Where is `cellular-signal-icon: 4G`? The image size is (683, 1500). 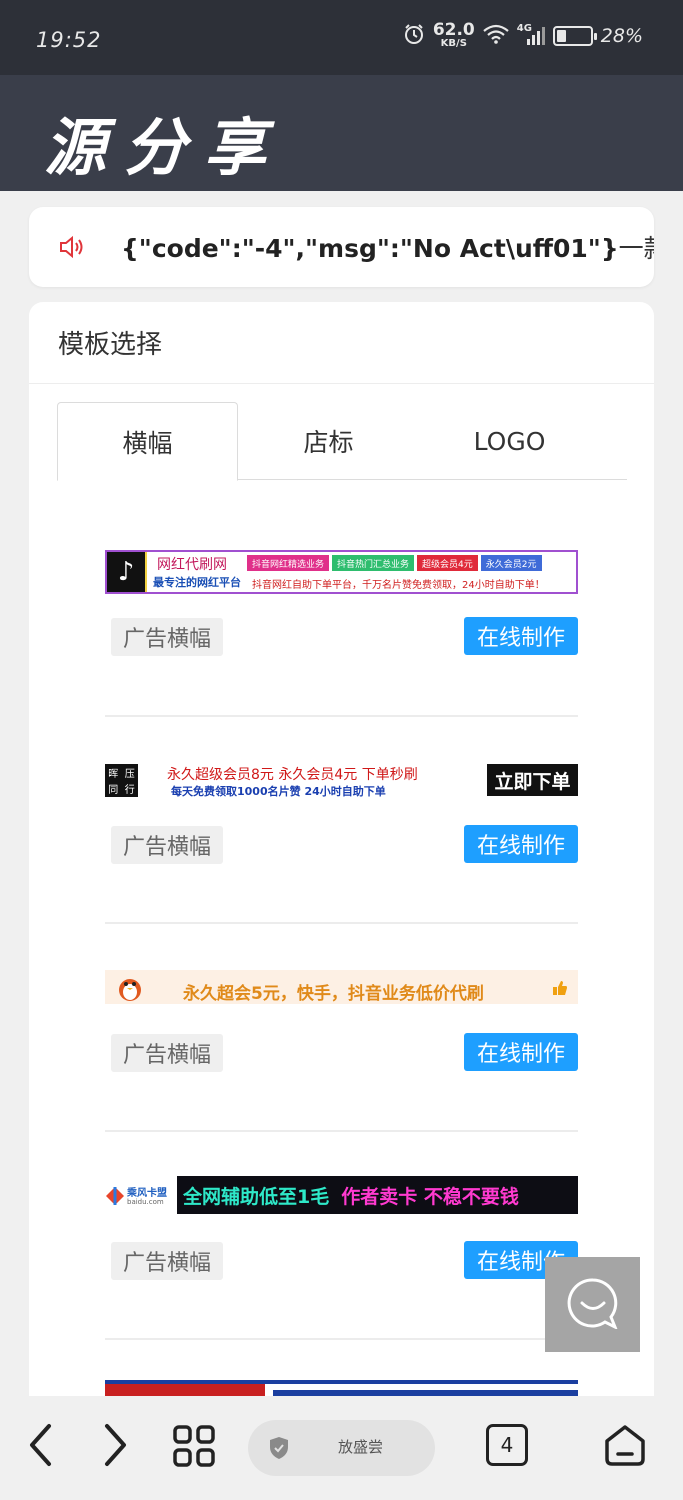 cellular-signal-icon: 4G is located at coordinates (531, 35).